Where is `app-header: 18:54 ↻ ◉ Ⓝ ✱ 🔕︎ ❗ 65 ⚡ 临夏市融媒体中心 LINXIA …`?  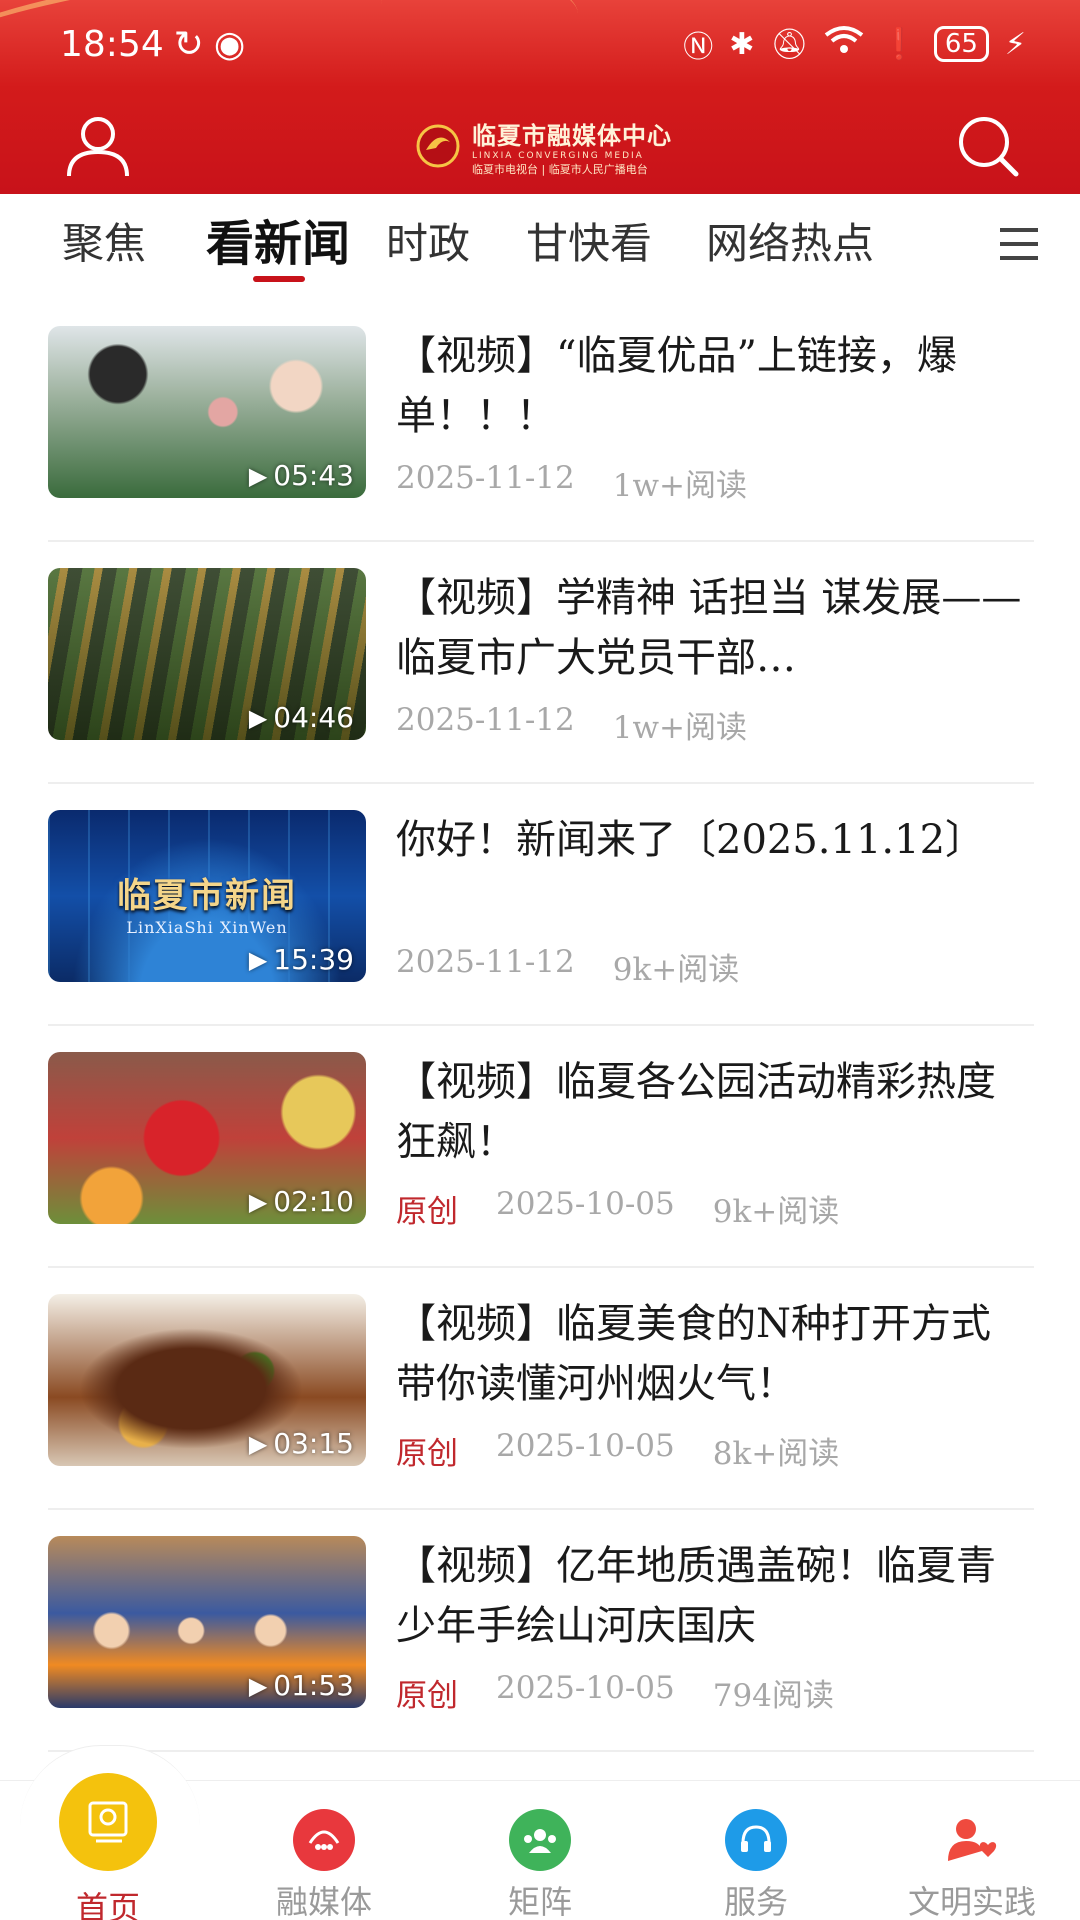 app-header: 18:54 ↻ ◉ Ⓝ ✱ 🔕︎ ❗ 65 ⚡ 临夏市融媒体中心 LINXIA … is located at coordinates (540, 97).